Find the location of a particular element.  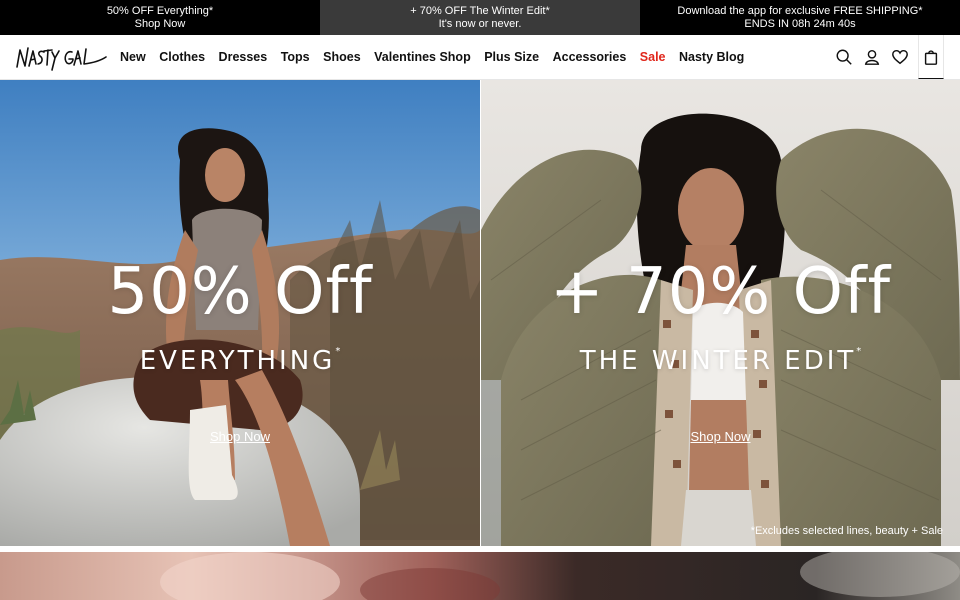

hero-winter-shop-link: Shop Now is located at coordinates (720, 436).